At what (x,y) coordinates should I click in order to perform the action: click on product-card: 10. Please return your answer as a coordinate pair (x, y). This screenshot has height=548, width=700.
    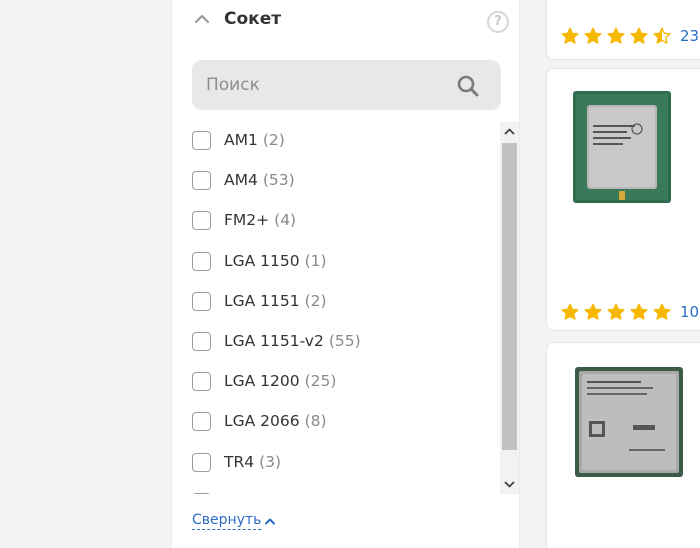
    Looking at the image, I should click on (623, 199).